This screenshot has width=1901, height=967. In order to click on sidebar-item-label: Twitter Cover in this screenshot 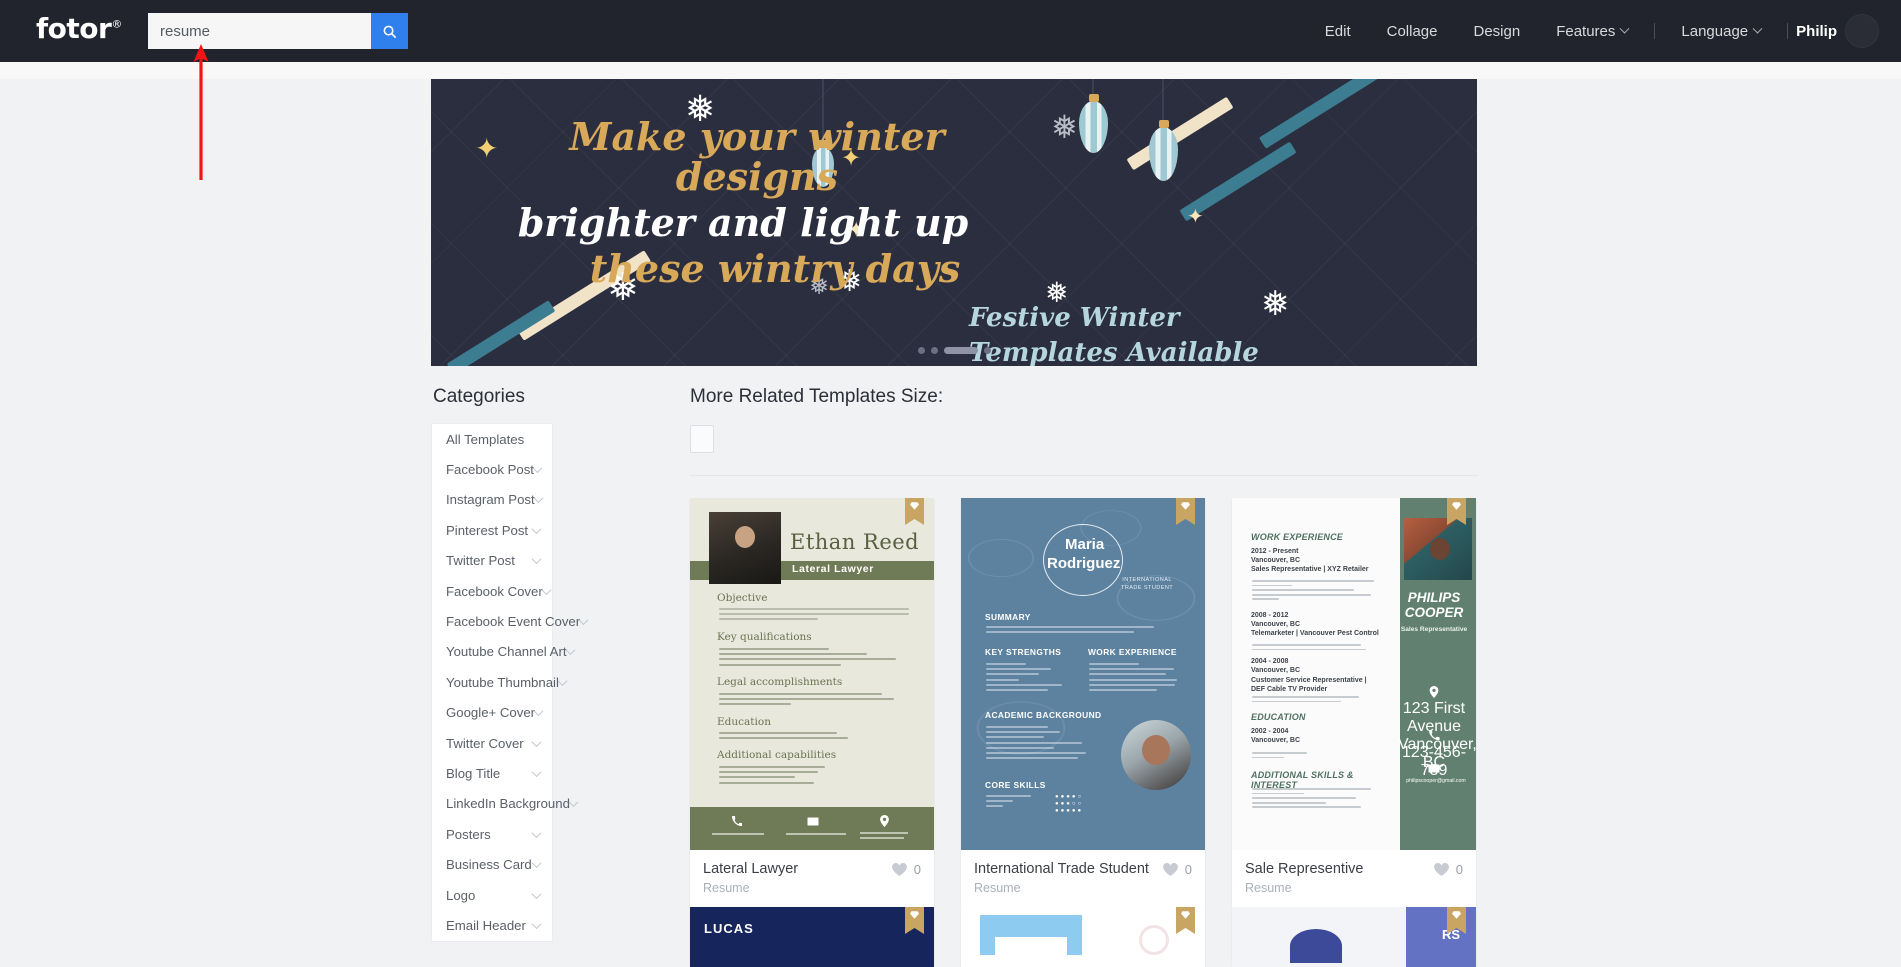, I will do `click(485, 743)`.